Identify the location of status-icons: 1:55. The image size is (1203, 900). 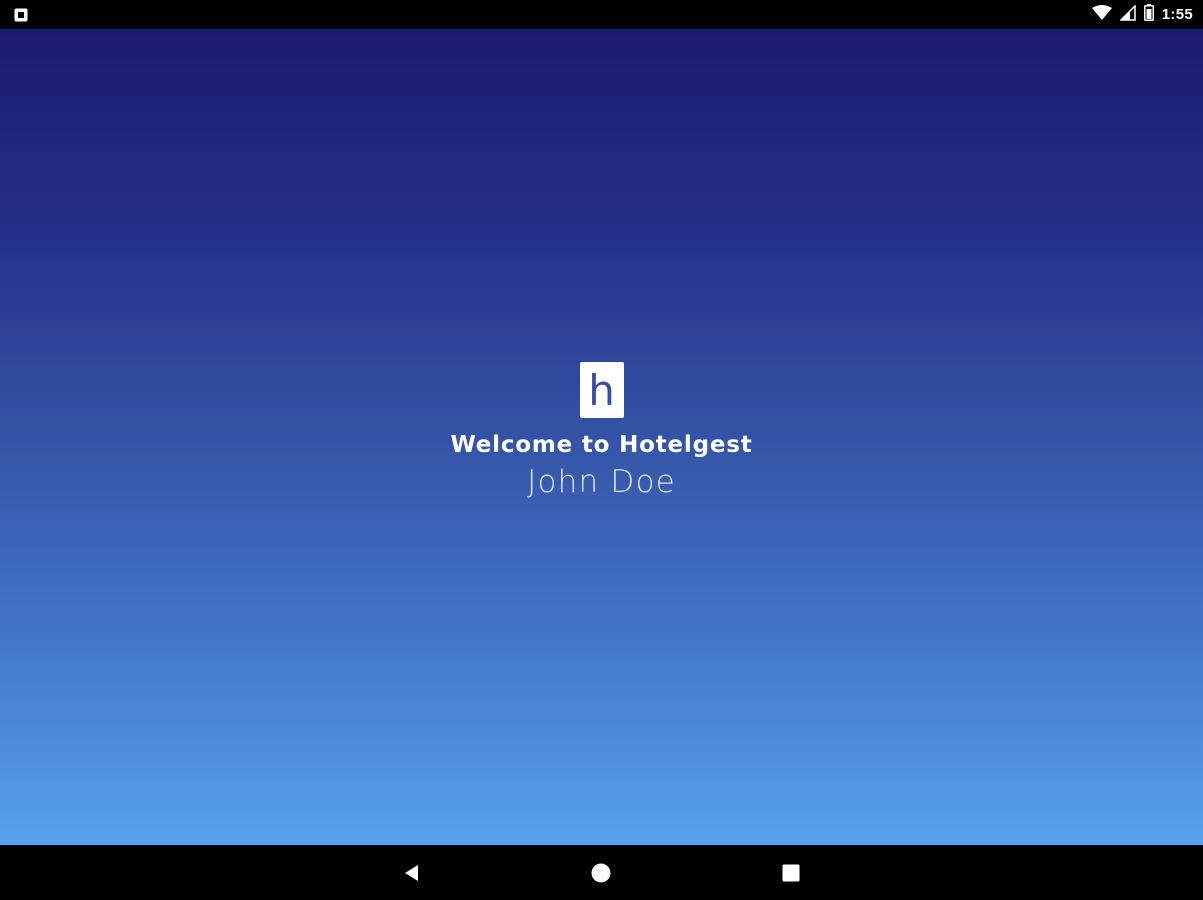
(1142, 14).